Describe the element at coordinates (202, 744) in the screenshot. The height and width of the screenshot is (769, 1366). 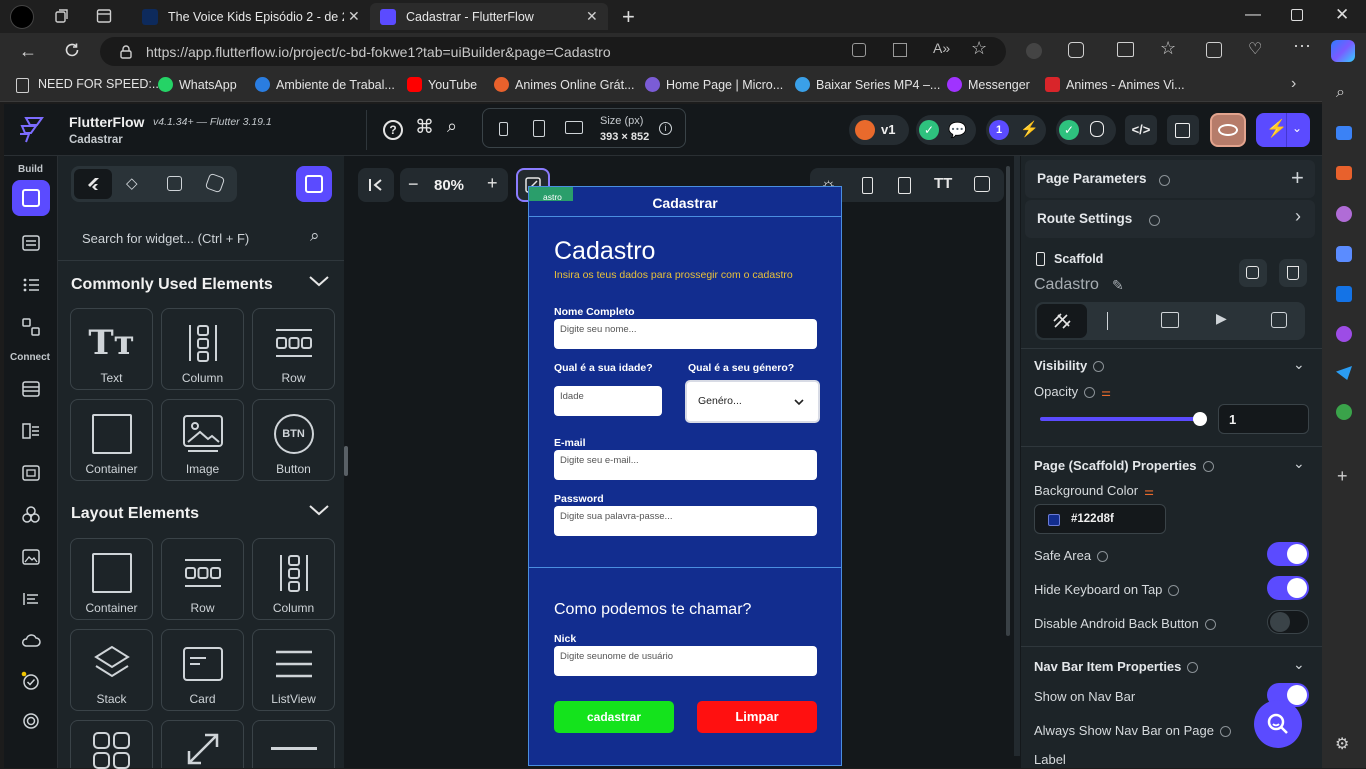
I see `widget-card-expand` at that location.